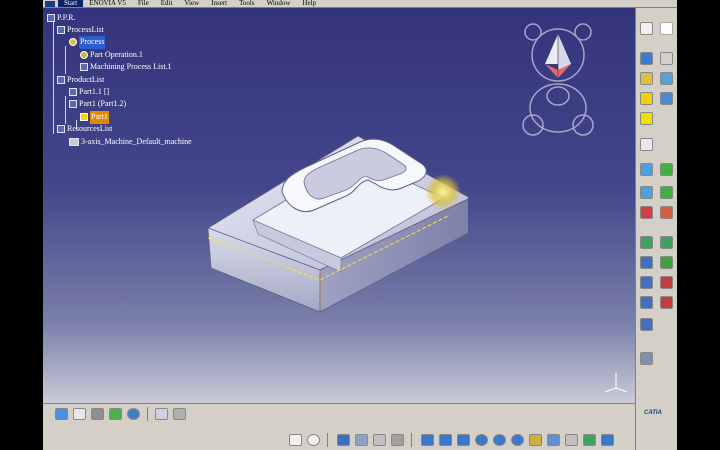 This screenshot has height=450, width=720. Describe the element at coordinates (646, 212) in the screenshot. I see `pocketing-icon` at that location.